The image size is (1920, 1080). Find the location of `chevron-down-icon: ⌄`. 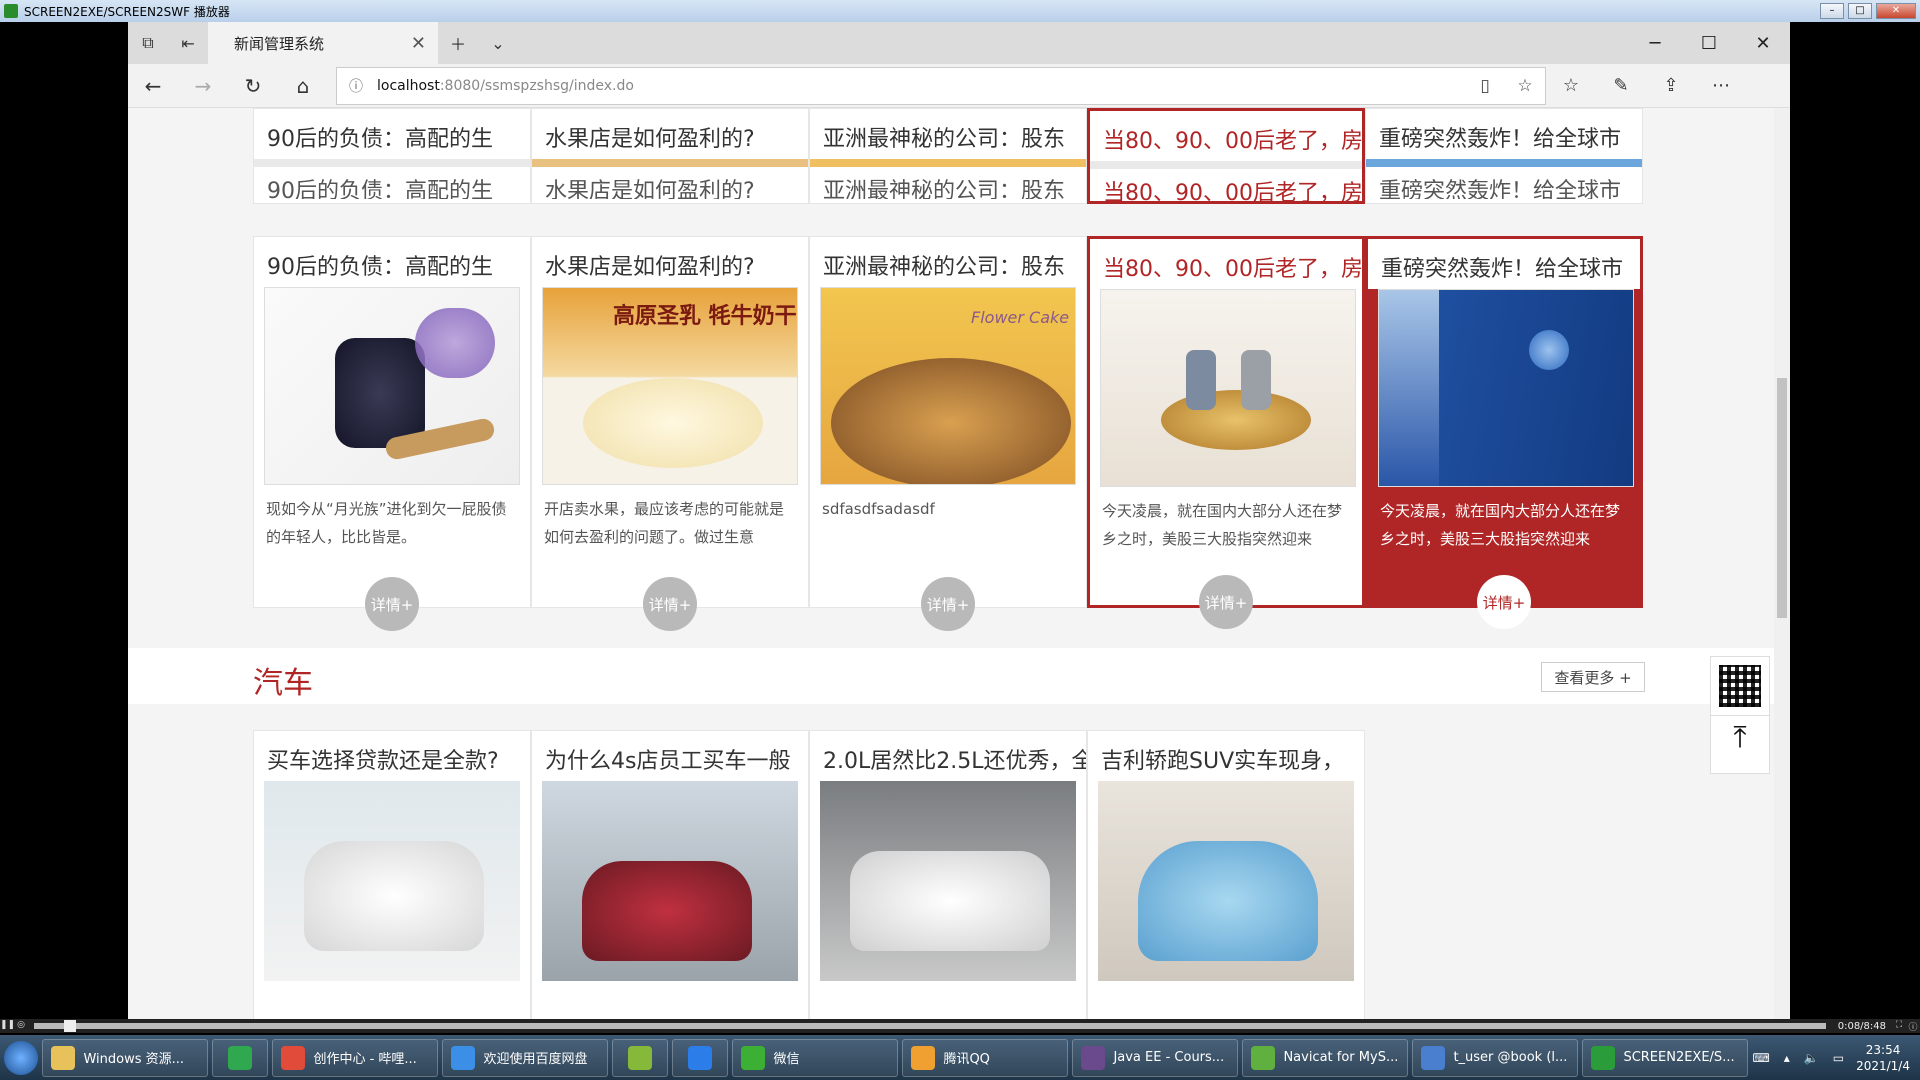

chevron-down-icon: ⌄ is located at coordinates (498, 43).